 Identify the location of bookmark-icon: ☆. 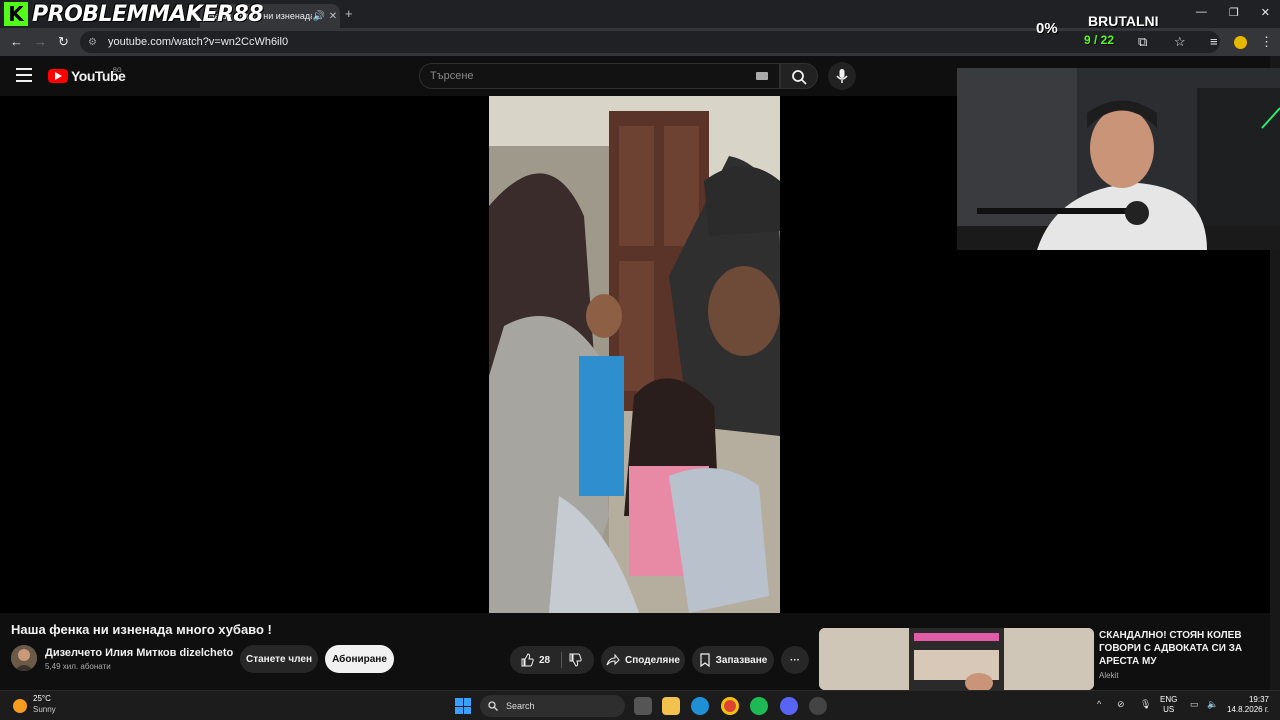
(1180, 42).